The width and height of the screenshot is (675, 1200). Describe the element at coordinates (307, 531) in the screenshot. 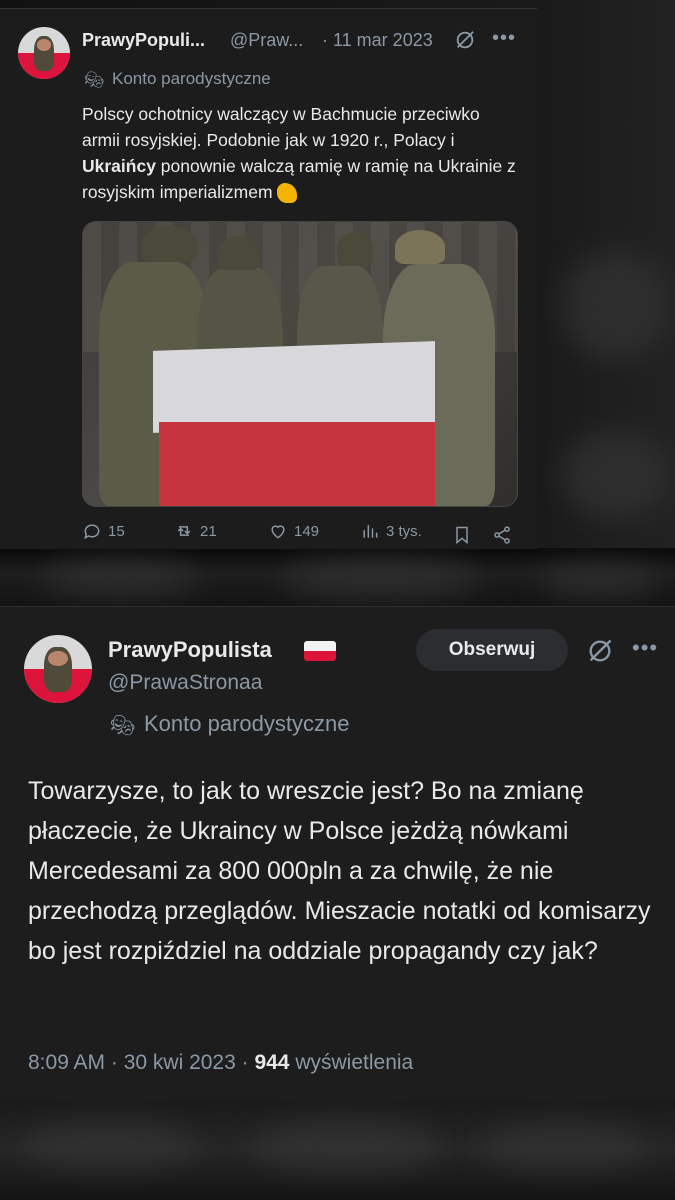

I see `like-count: 149` at that location.